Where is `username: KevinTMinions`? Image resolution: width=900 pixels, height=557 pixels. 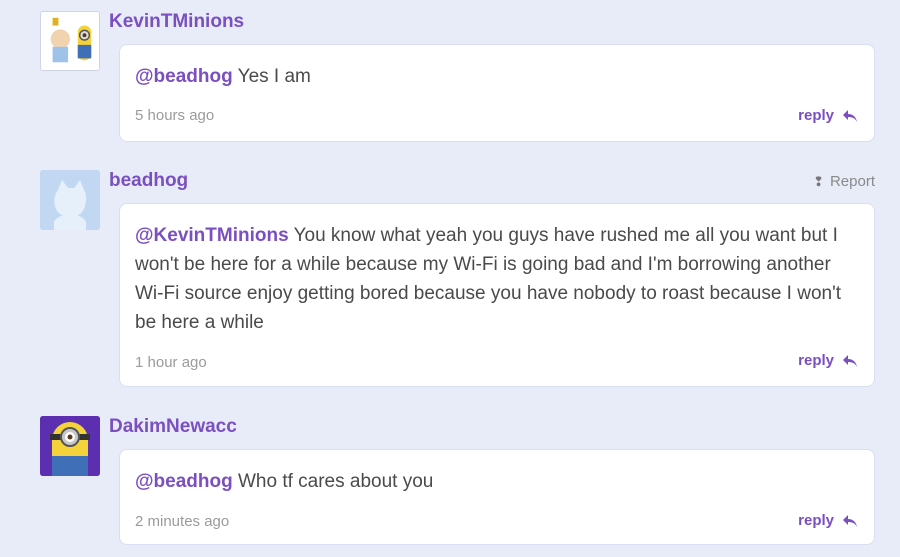
username: KevinTMinions is located at coordinates (176, 22).